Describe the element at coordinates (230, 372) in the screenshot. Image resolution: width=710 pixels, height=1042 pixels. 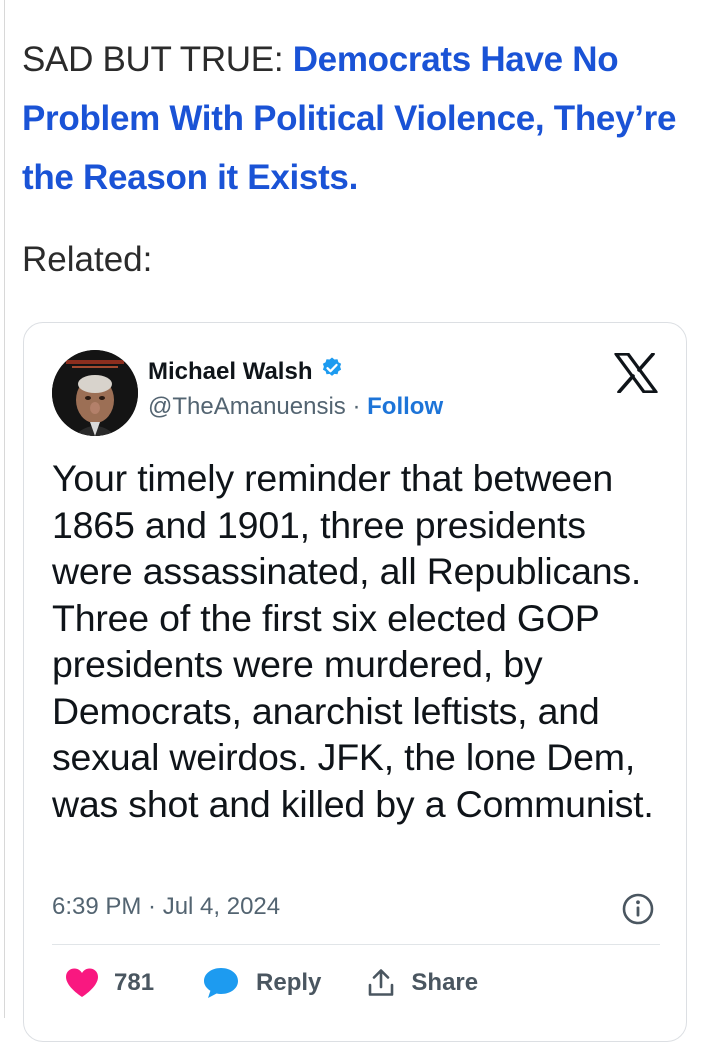
I see `author-name: Michael Walsh` at that location.